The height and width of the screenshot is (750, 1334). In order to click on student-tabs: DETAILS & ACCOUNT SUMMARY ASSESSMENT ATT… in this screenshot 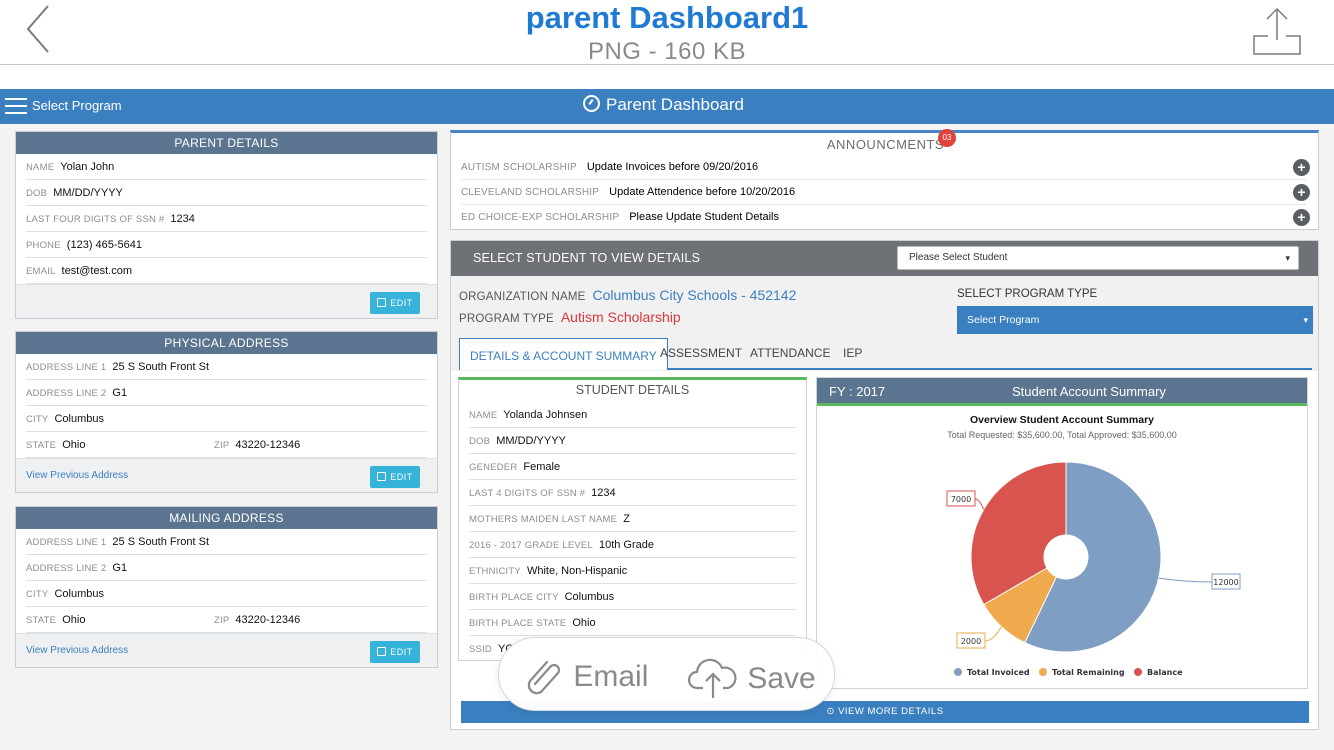, I will do `click(885, 354)`.